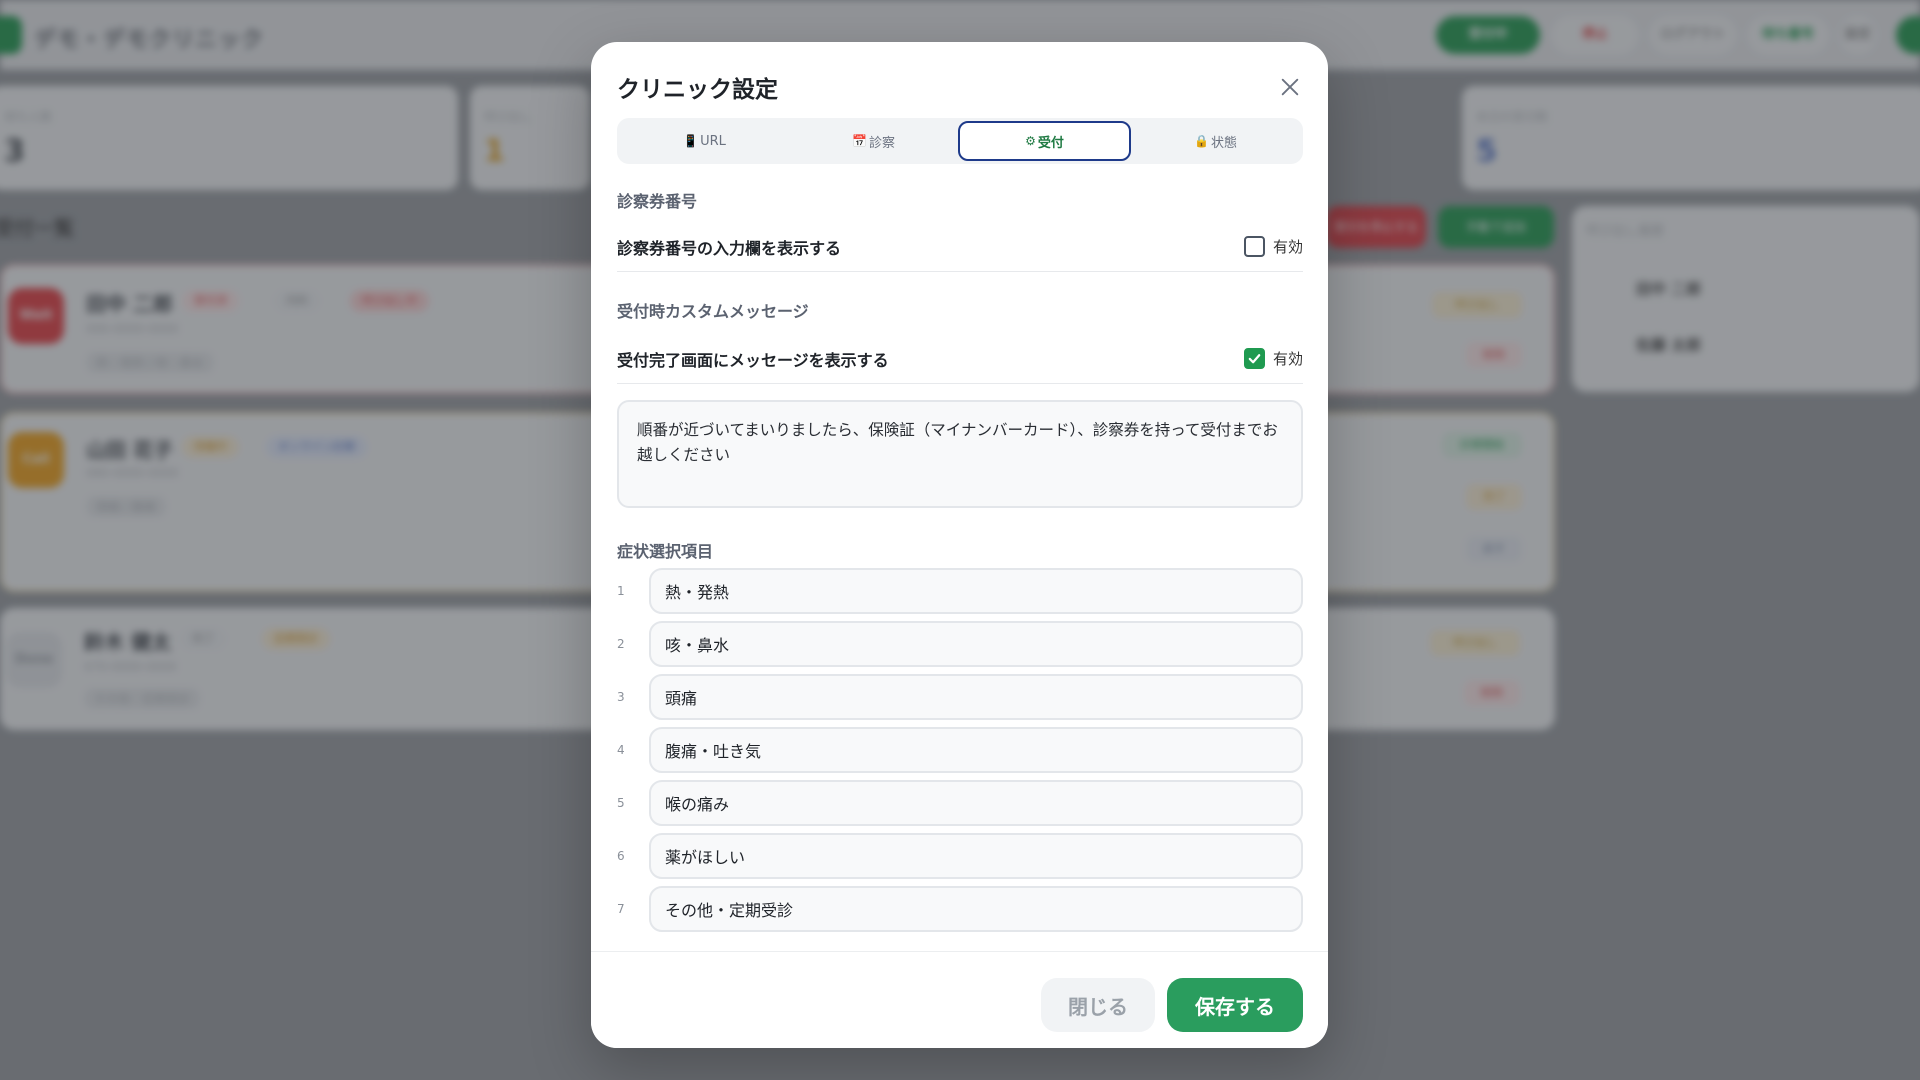  I want to click on symptom-item: 7, so click(960, 909).